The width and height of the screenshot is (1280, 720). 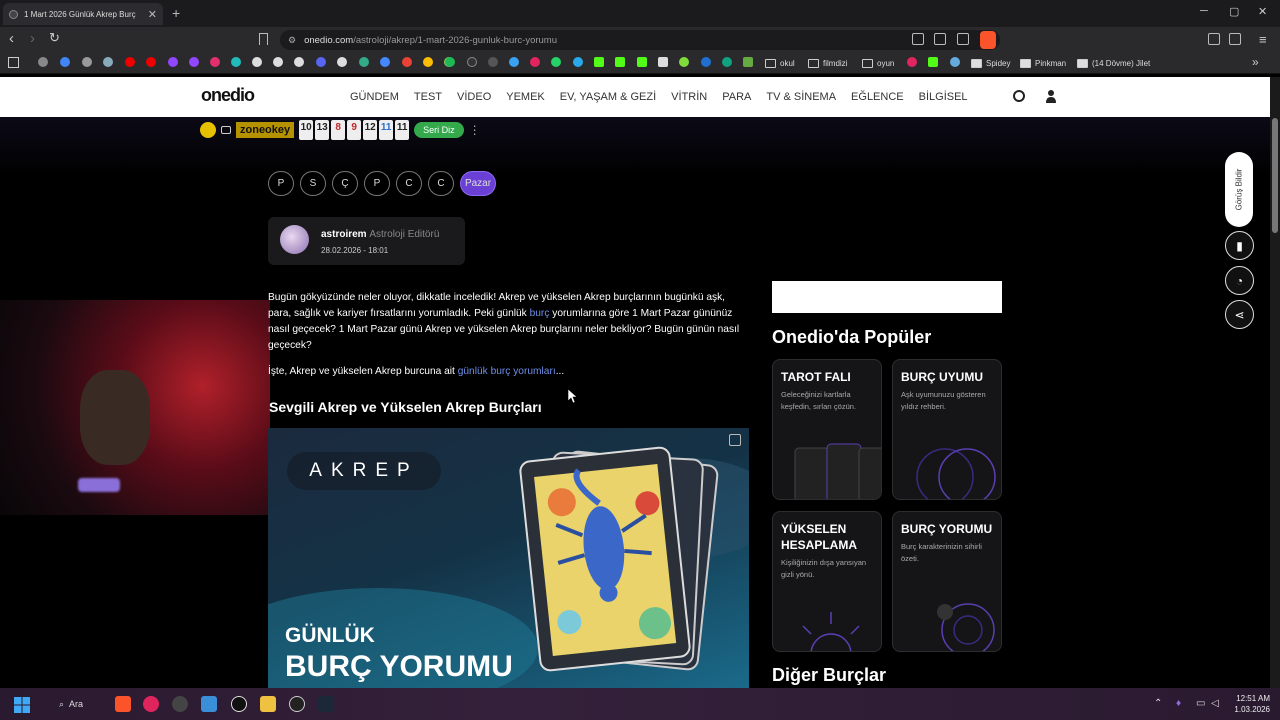 What do you see at coordinates (474, 97) in the screenshot?
I see `nav-video: VİDEO` at bounding box center [474, 97].